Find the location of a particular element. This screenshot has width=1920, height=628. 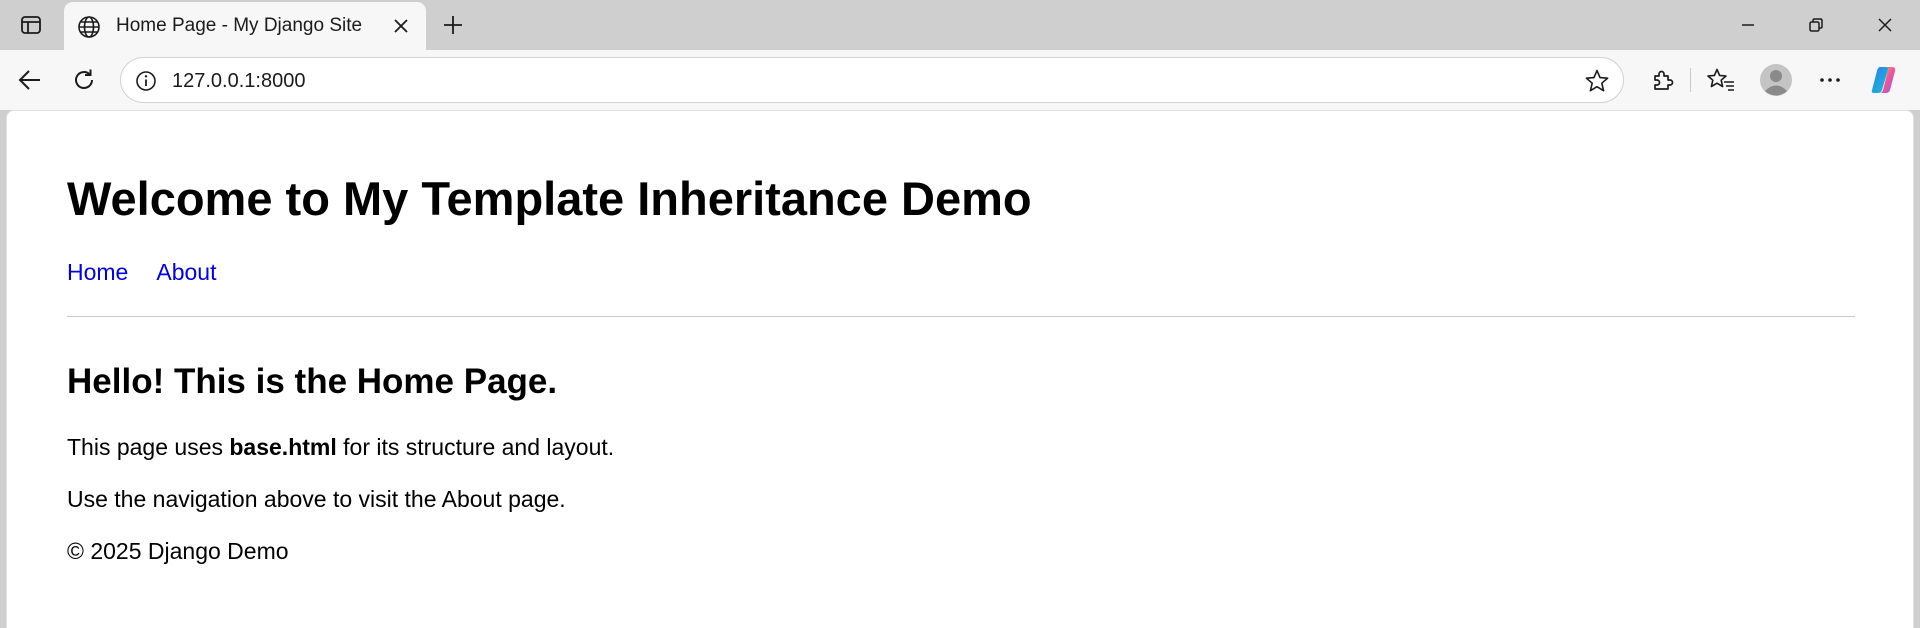

info-icon is located at coordinates (146, 81).